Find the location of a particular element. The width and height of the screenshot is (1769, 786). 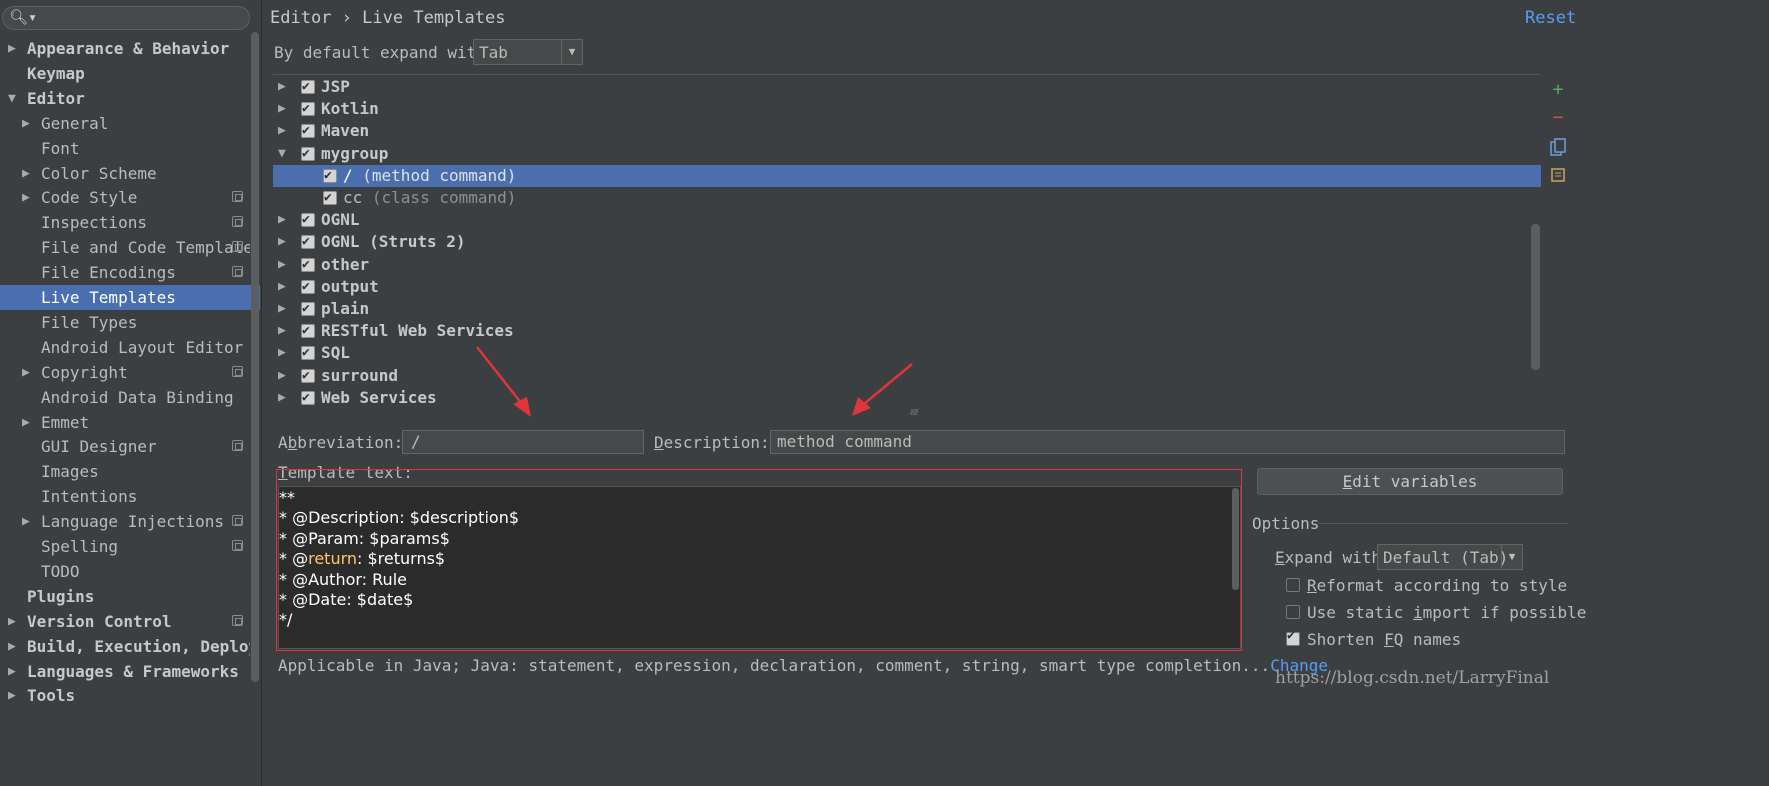

sidebar-item: File Types is located at coordinates (125, 322).